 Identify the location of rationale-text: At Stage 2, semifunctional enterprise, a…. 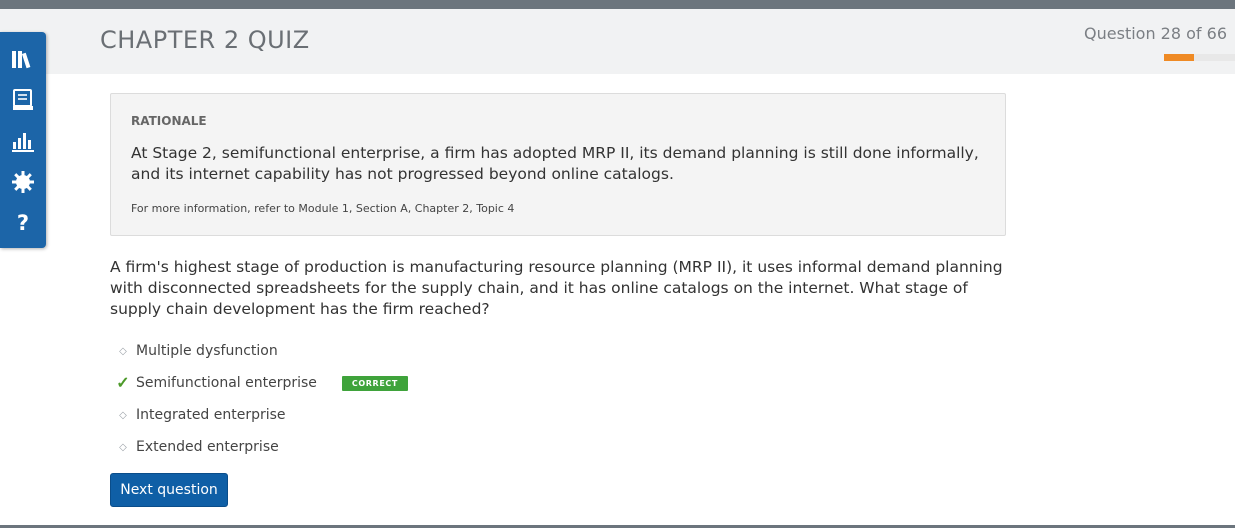
(555, 163).